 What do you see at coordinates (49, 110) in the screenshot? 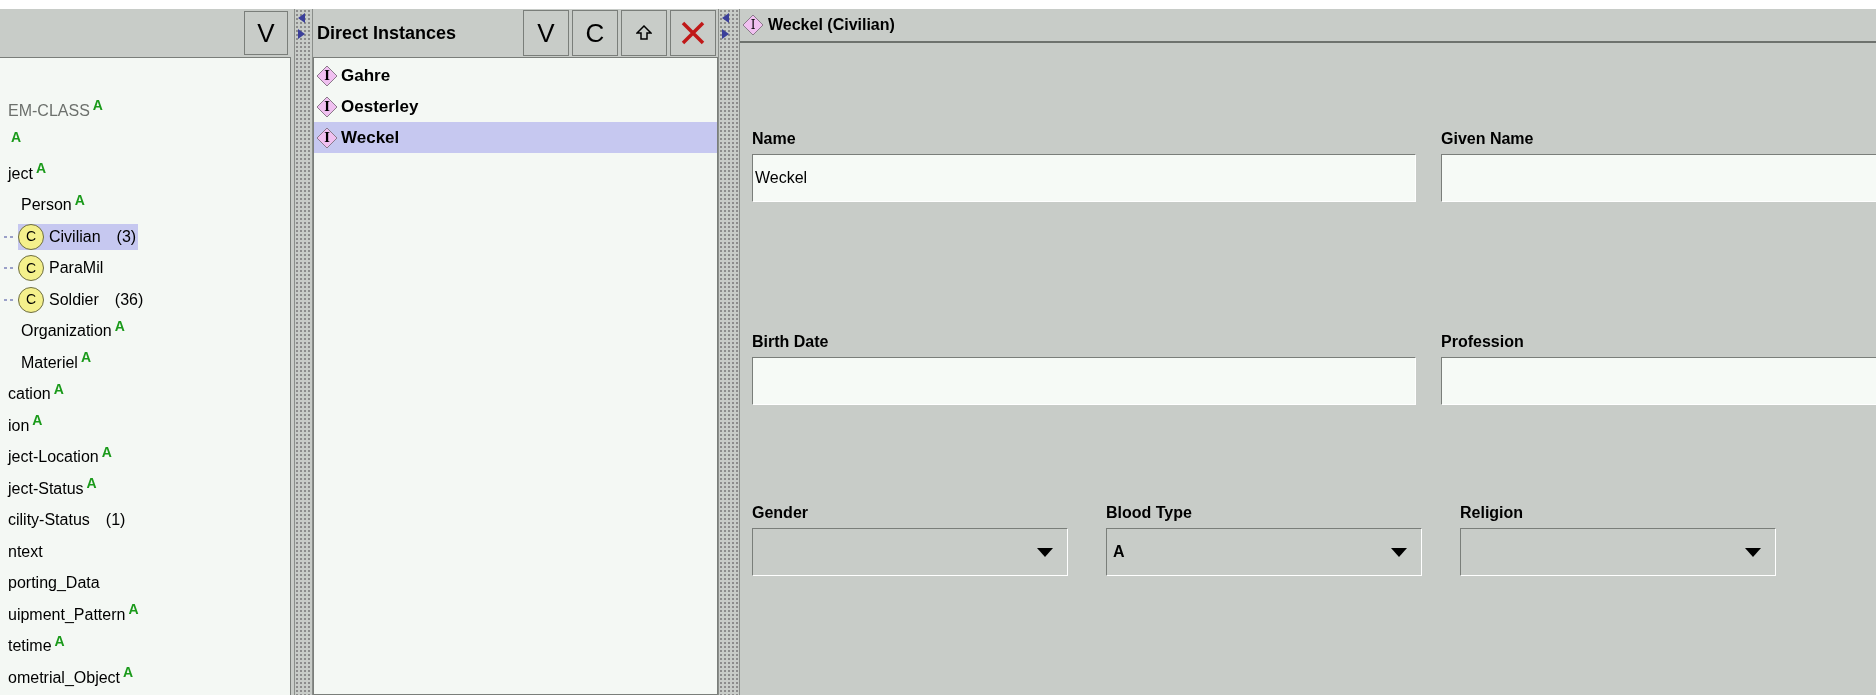
I see `tree-item: EM-CLASS` at bounding box center [49, 110].